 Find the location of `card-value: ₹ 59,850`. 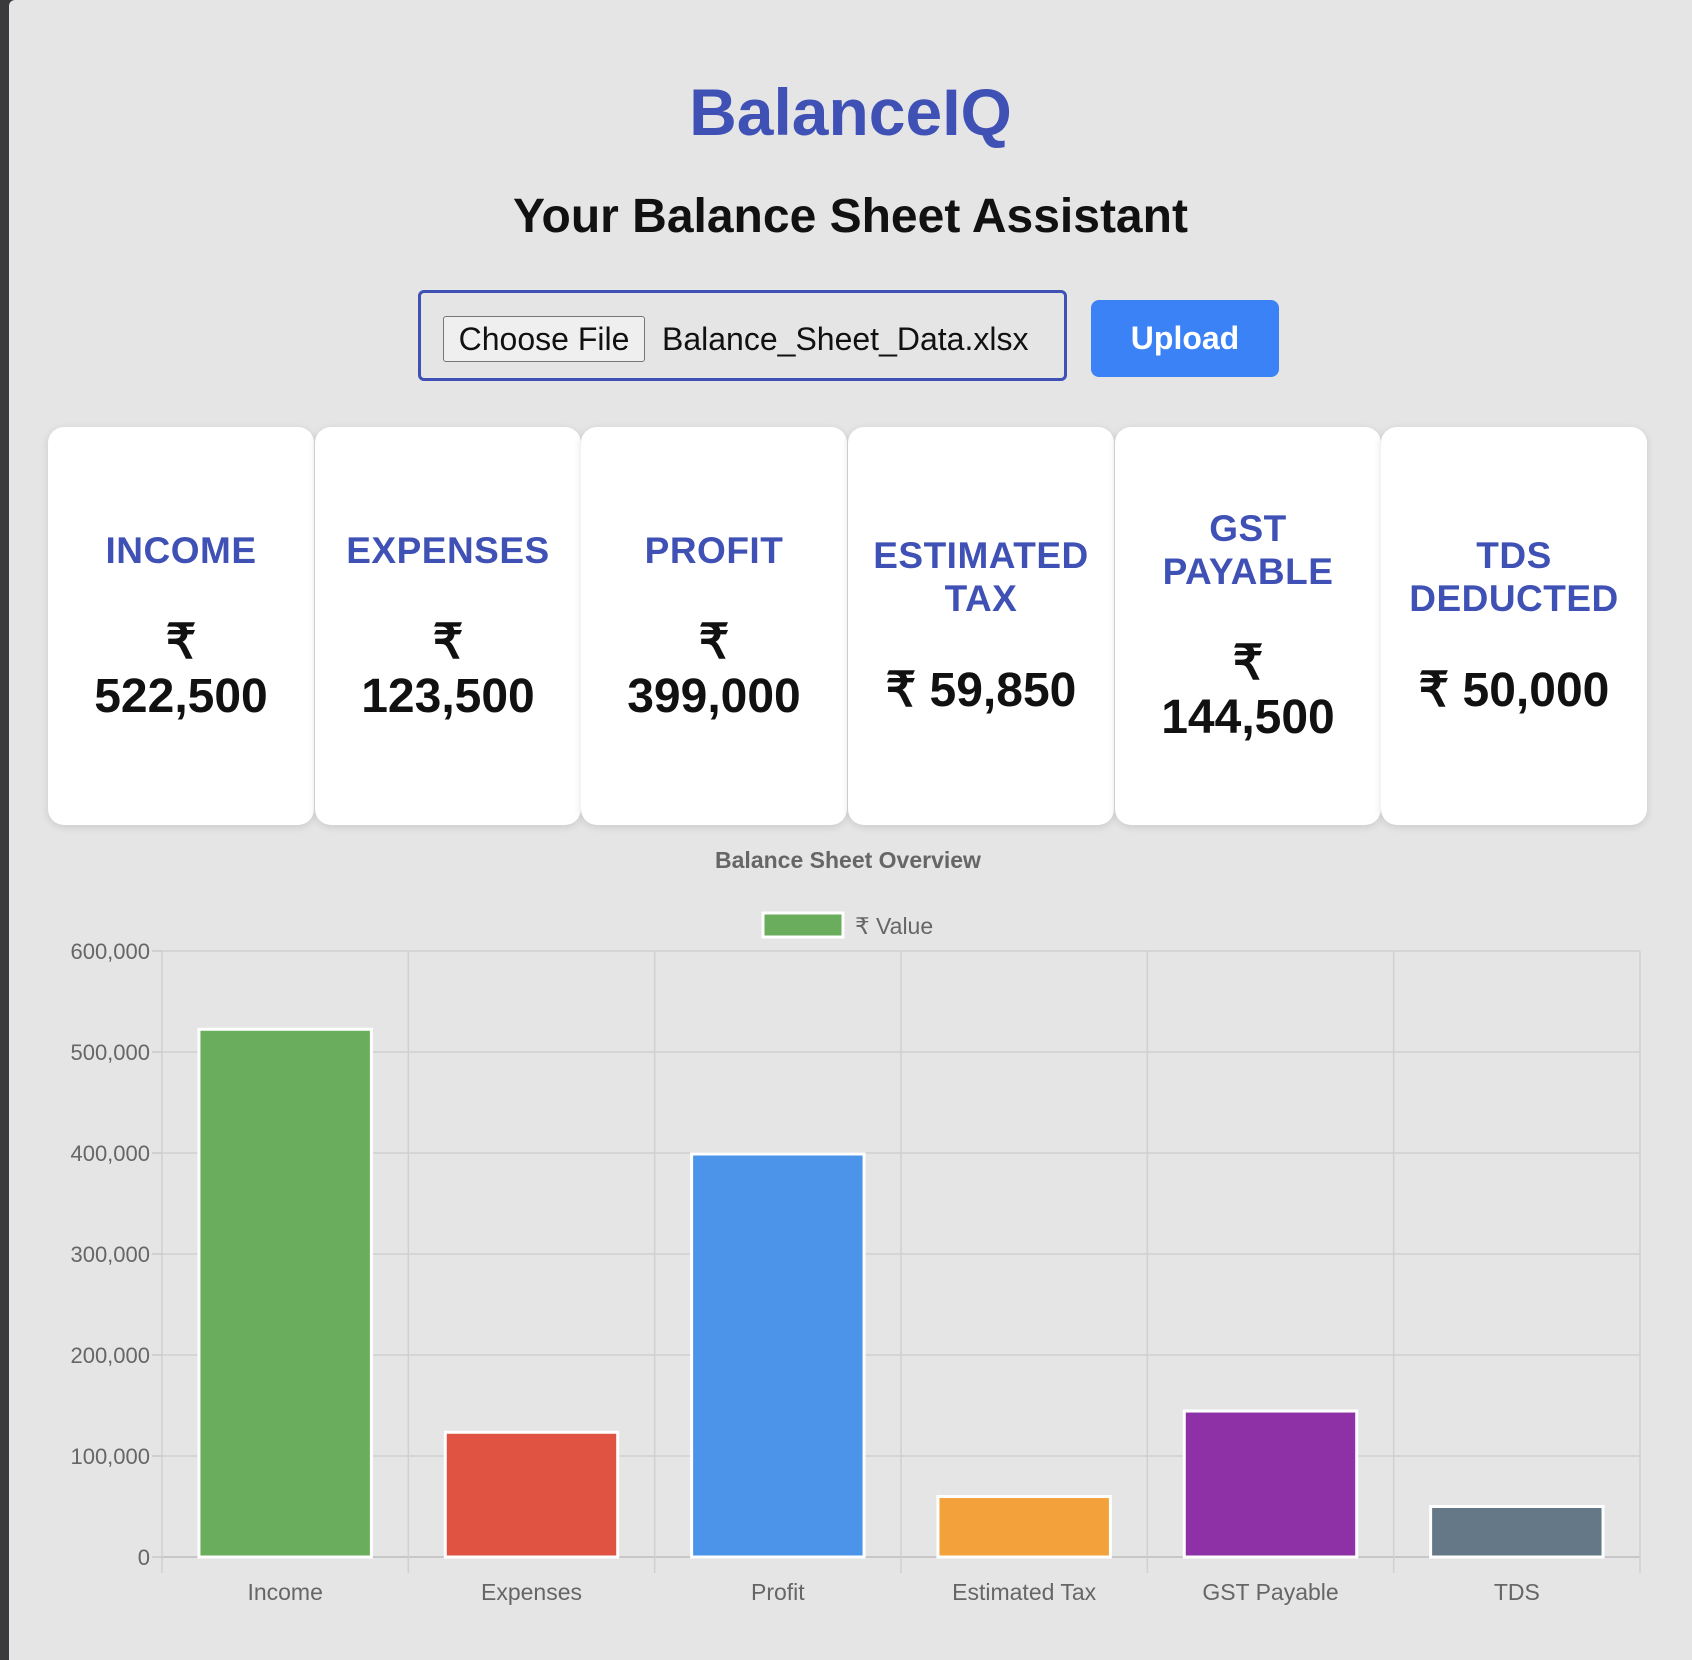

card-value: ₹ 59,850 is located at coordinates (981, 690).